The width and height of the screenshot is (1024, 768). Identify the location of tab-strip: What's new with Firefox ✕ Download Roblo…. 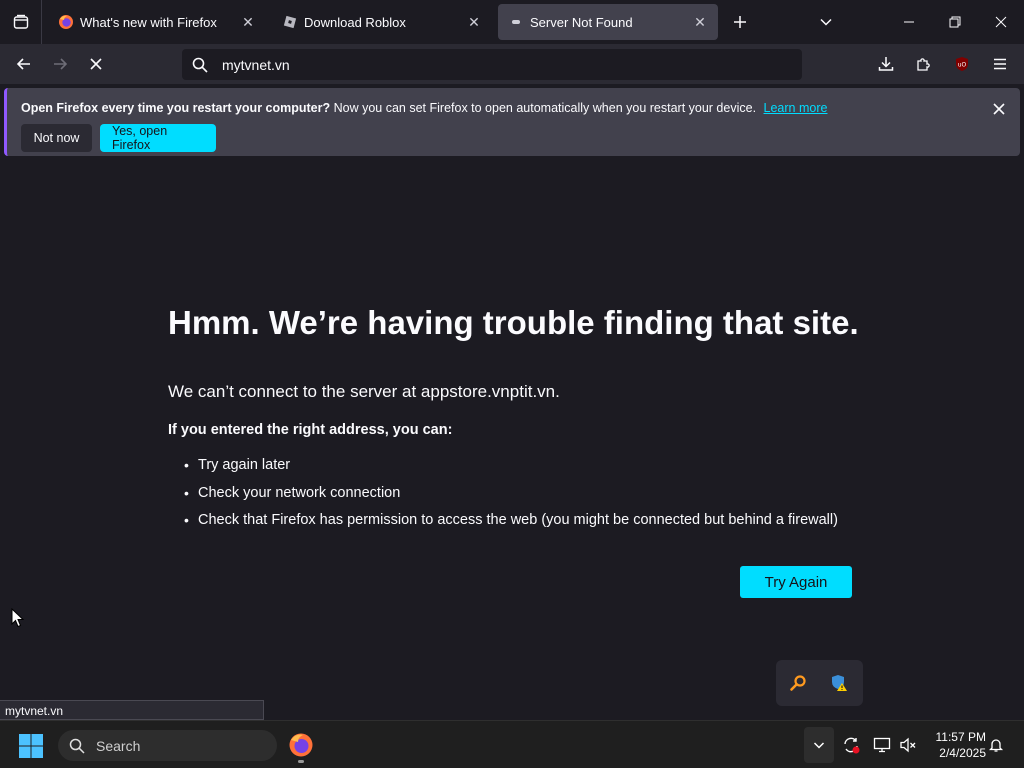
(512, 22).